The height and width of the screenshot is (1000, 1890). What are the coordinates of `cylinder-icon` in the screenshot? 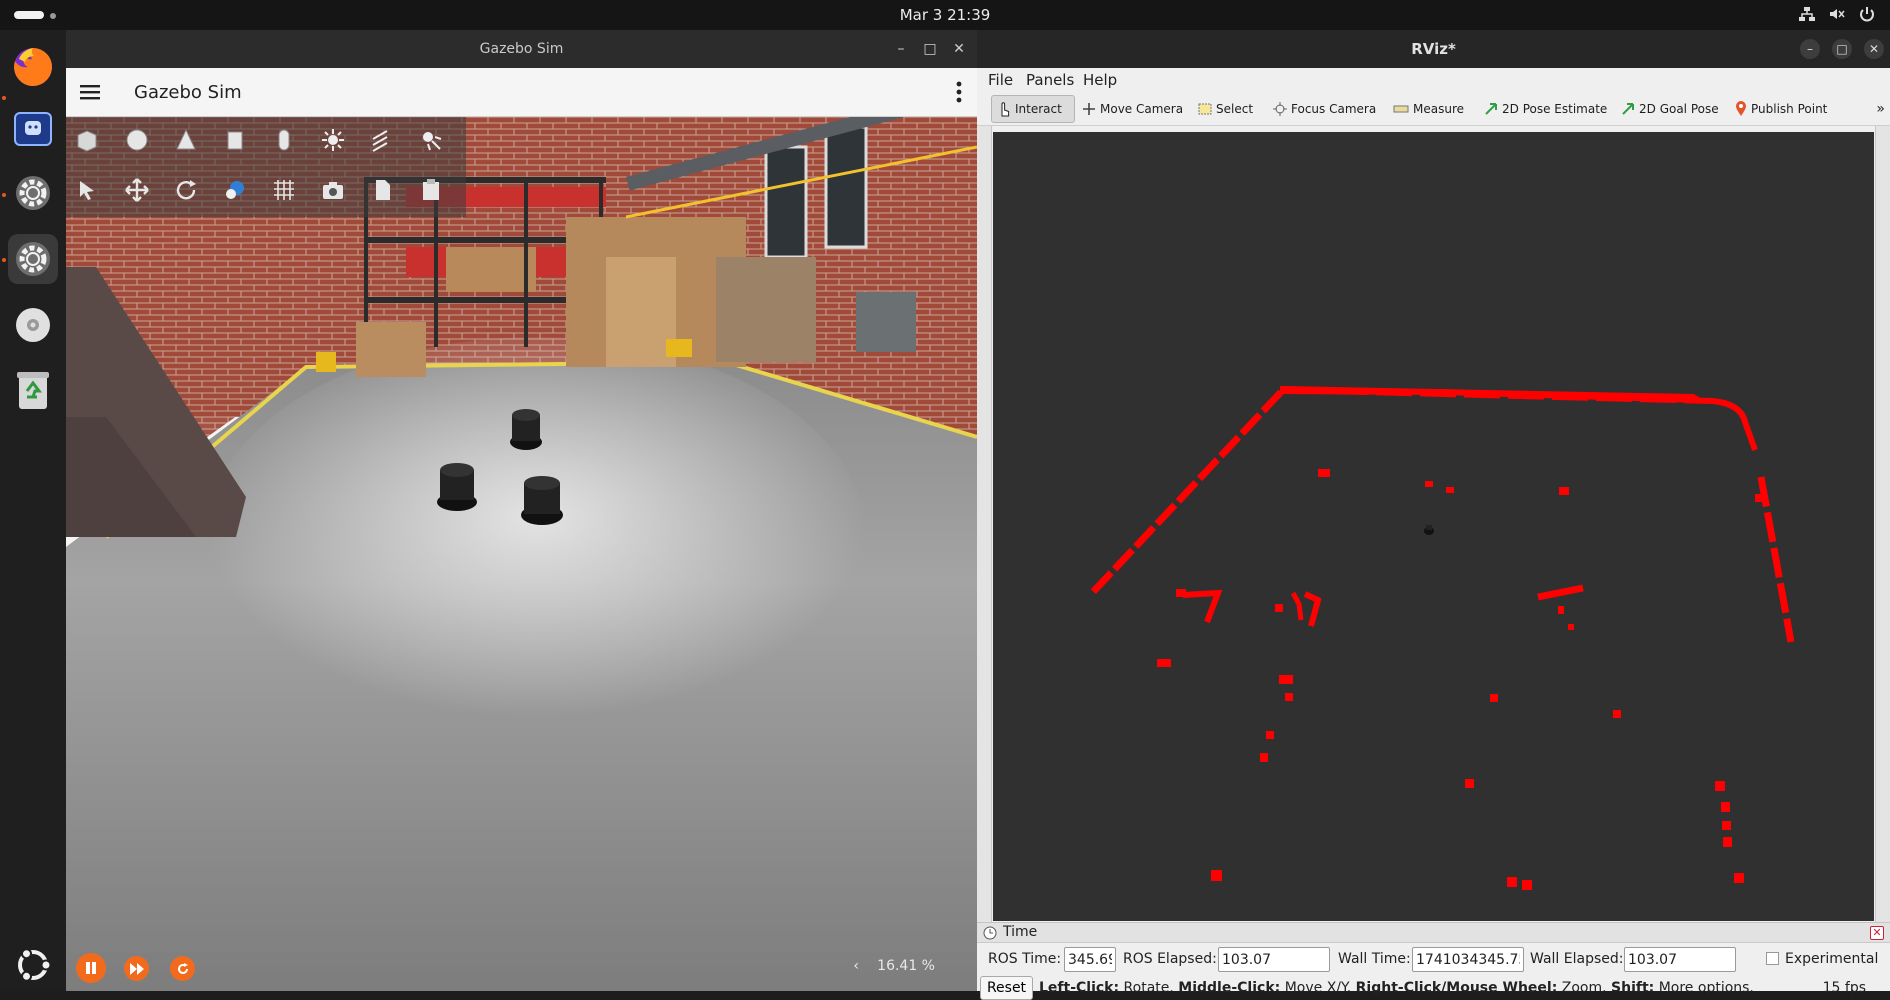 It's located at (235, 140).